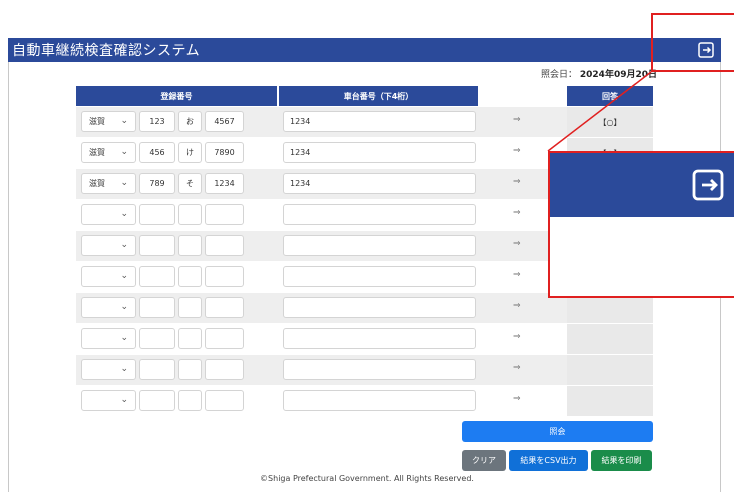 Image resolution: width=734 pixels, height=492 pixels. Describe the element at coordinates (610, 96) in the screenshot. I see `header-answer: 回答` at that location.